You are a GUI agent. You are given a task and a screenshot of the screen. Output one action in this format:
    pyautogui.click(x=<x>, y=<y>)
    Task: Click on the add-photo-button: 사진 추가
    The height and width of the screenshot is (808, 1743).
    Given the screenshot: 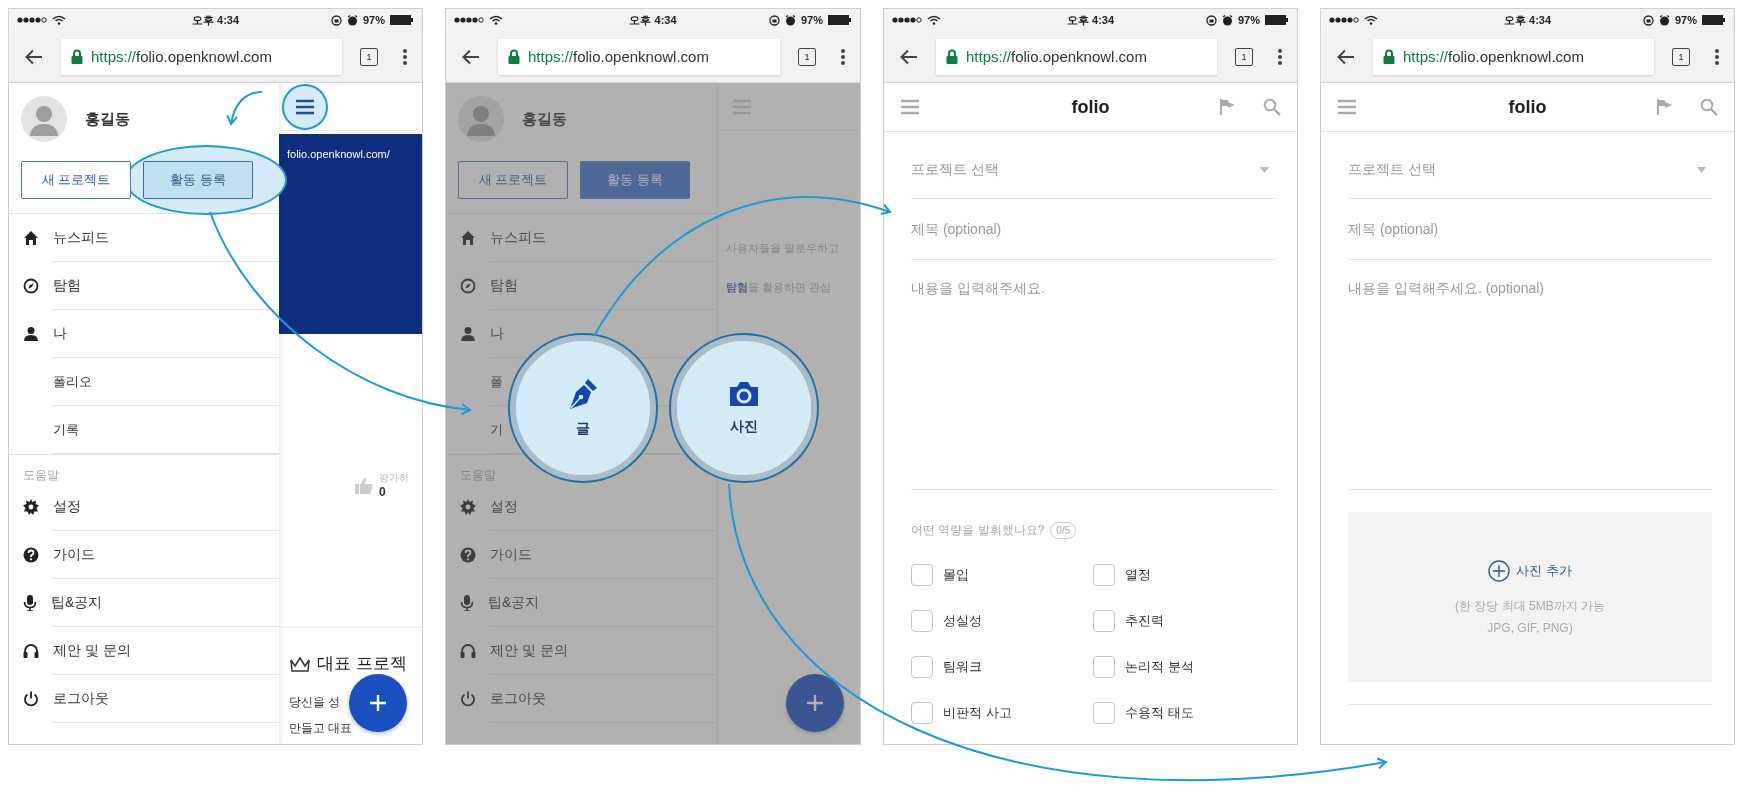 What is the action you would take?
    pyautogui.click(x=1530, y=570)
    